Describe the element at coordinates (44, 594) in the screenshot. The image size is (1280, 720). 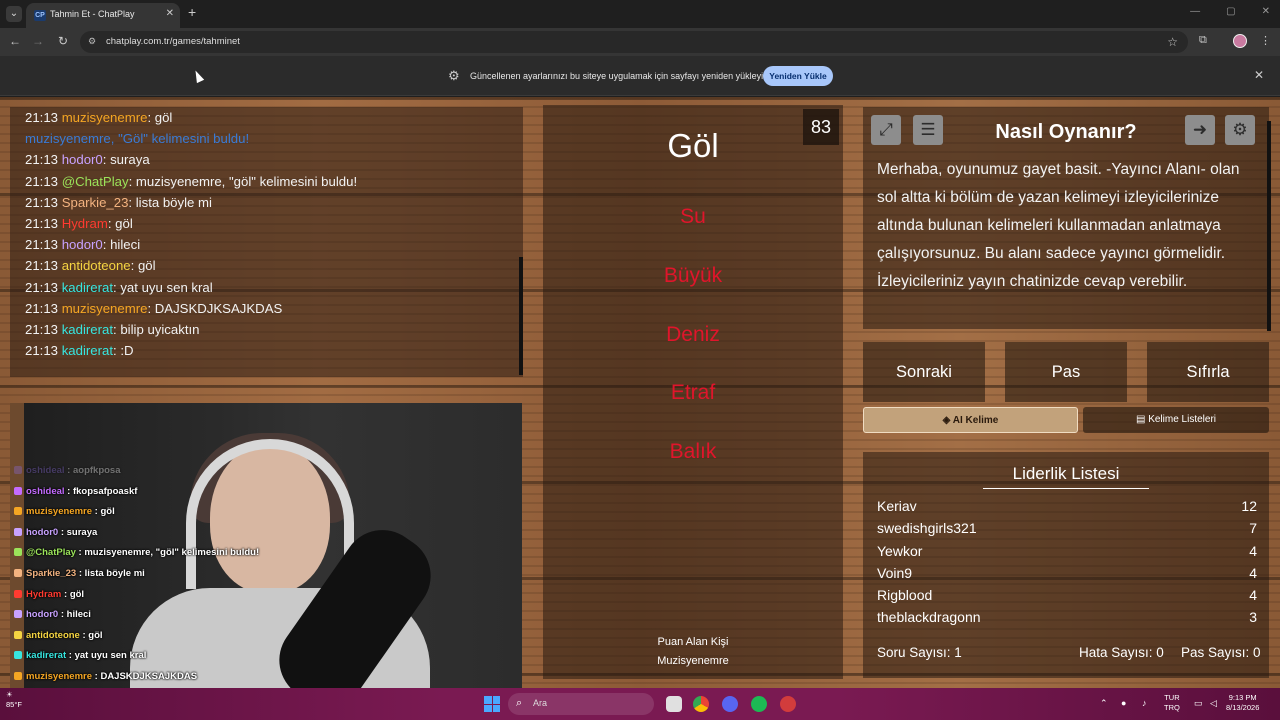
I see `stream-chat-username: Hydram` at that location.